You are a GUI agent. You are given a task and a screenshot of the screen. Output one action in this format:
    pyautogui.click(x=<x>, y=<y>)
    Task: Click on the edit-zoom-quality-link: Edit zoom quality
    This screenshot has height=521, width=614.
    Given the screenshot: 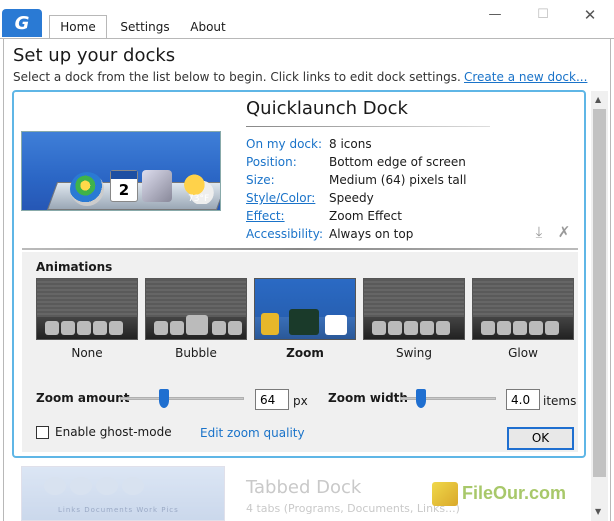 What is the action you would take?
    pyautogui.click(x=252, y=433)
    